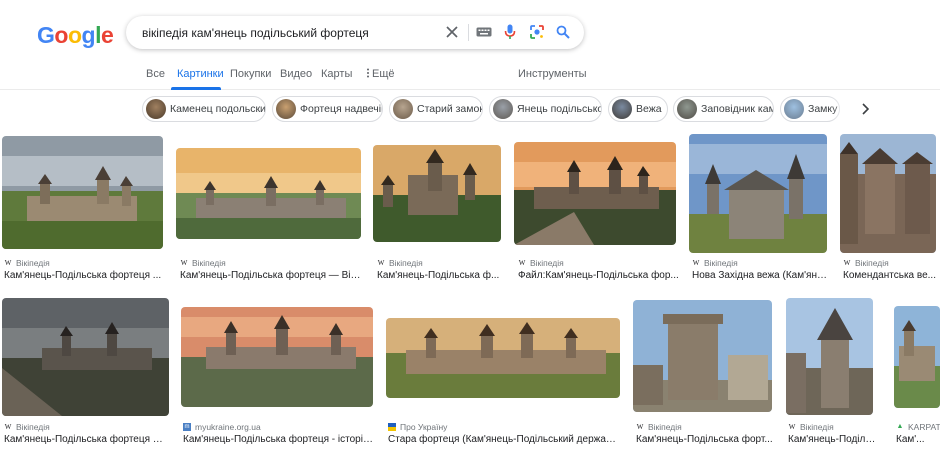 Image resolution: width=940 pixels, height=460 pixels. Describe the element at coordinates (336, 74) in the screenshot. I see `tab-maps: Карты` at that location.